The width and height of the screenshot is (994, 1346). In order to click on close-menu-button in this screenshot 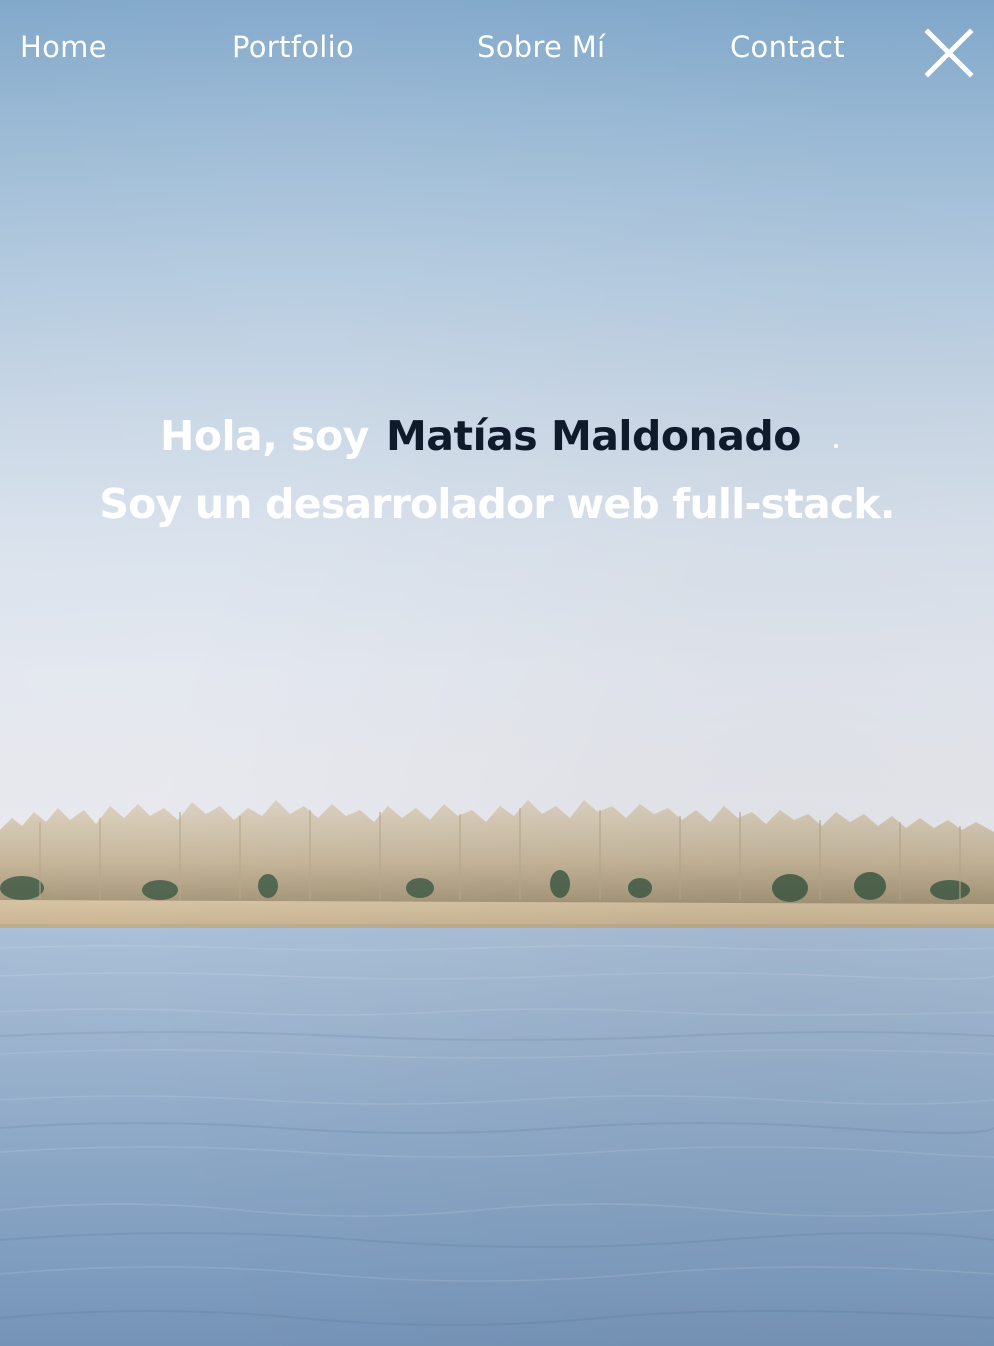, I will do `click(949, 53)`.